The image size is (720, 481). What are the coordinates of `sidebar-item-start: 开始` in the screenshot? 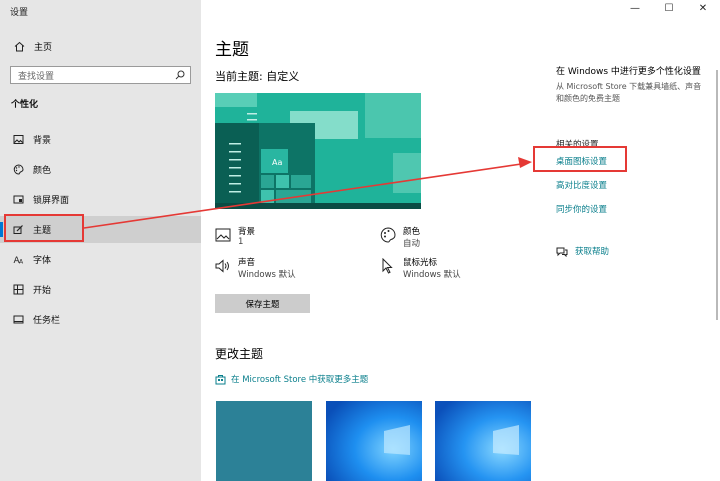 It's located at (100, 289).